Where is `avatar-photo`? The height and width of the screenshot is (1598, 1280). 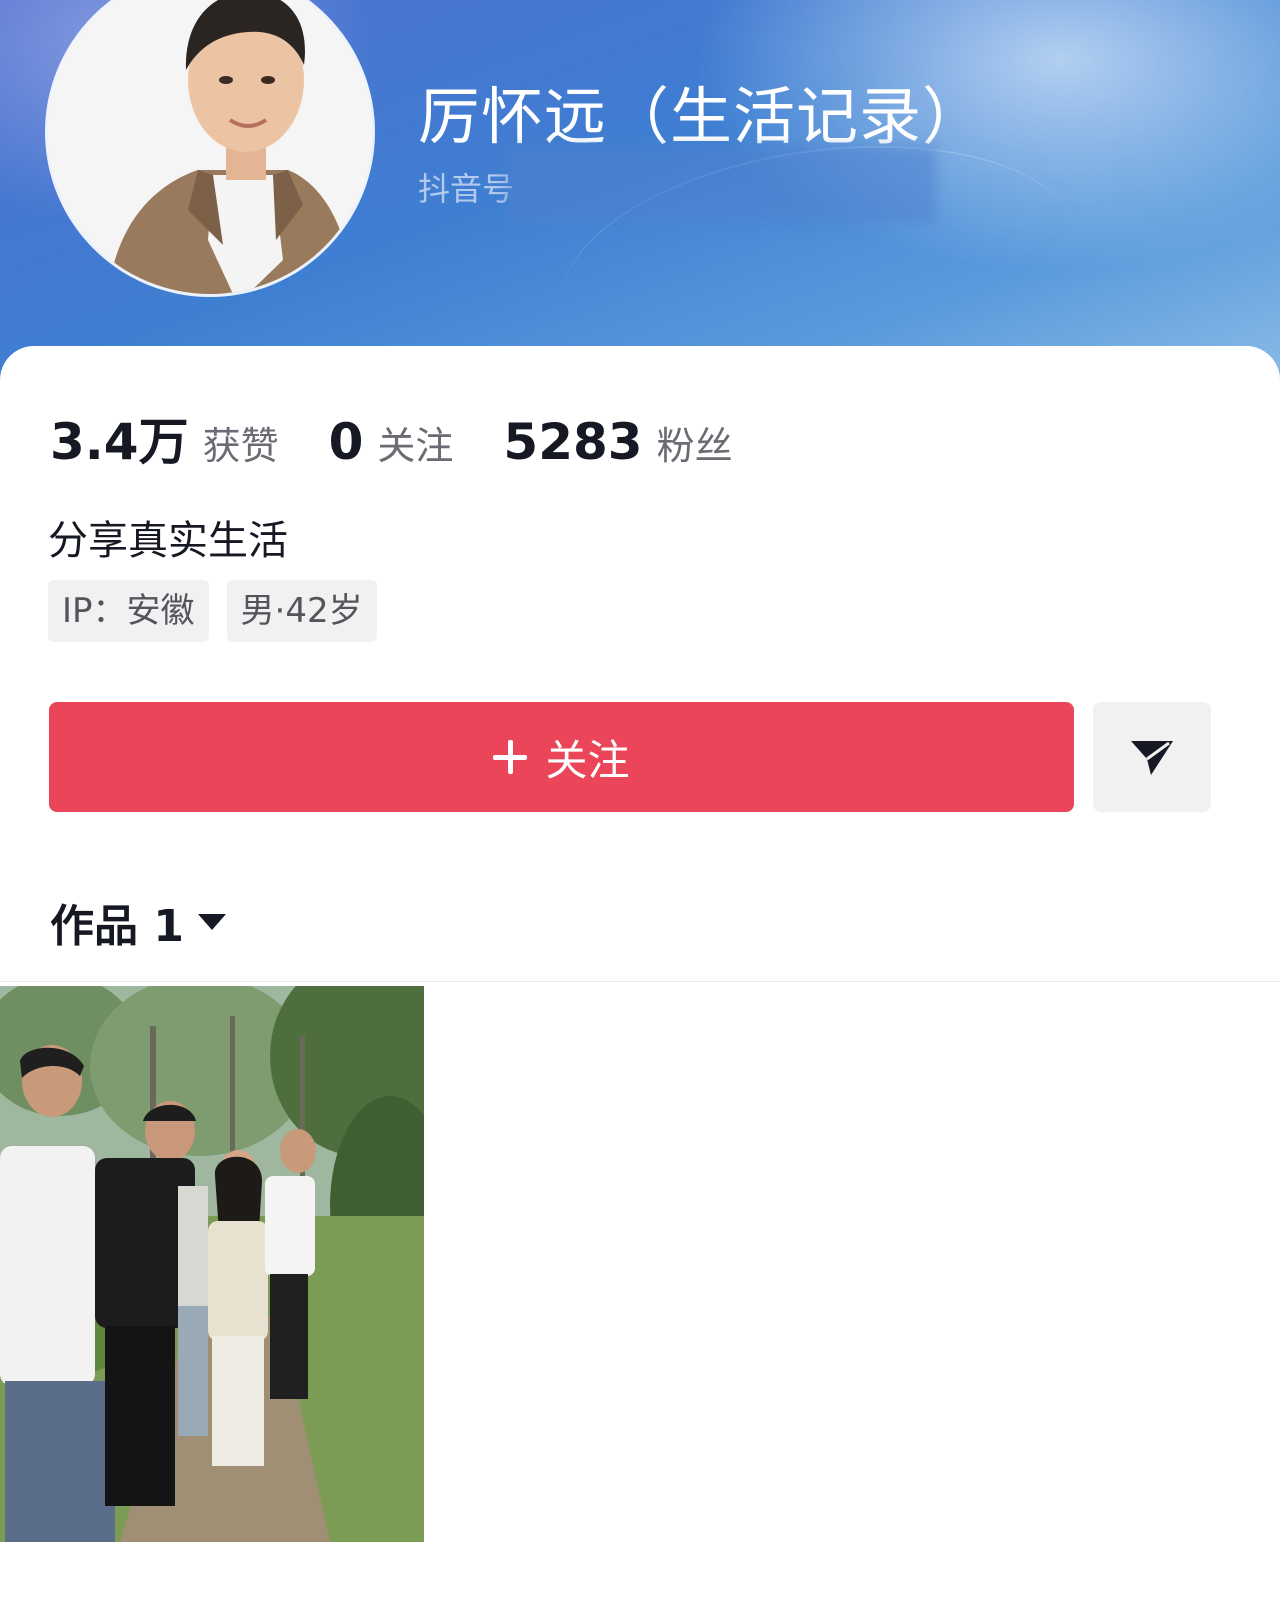 avatar-photo is located at coordinates (210, 147).